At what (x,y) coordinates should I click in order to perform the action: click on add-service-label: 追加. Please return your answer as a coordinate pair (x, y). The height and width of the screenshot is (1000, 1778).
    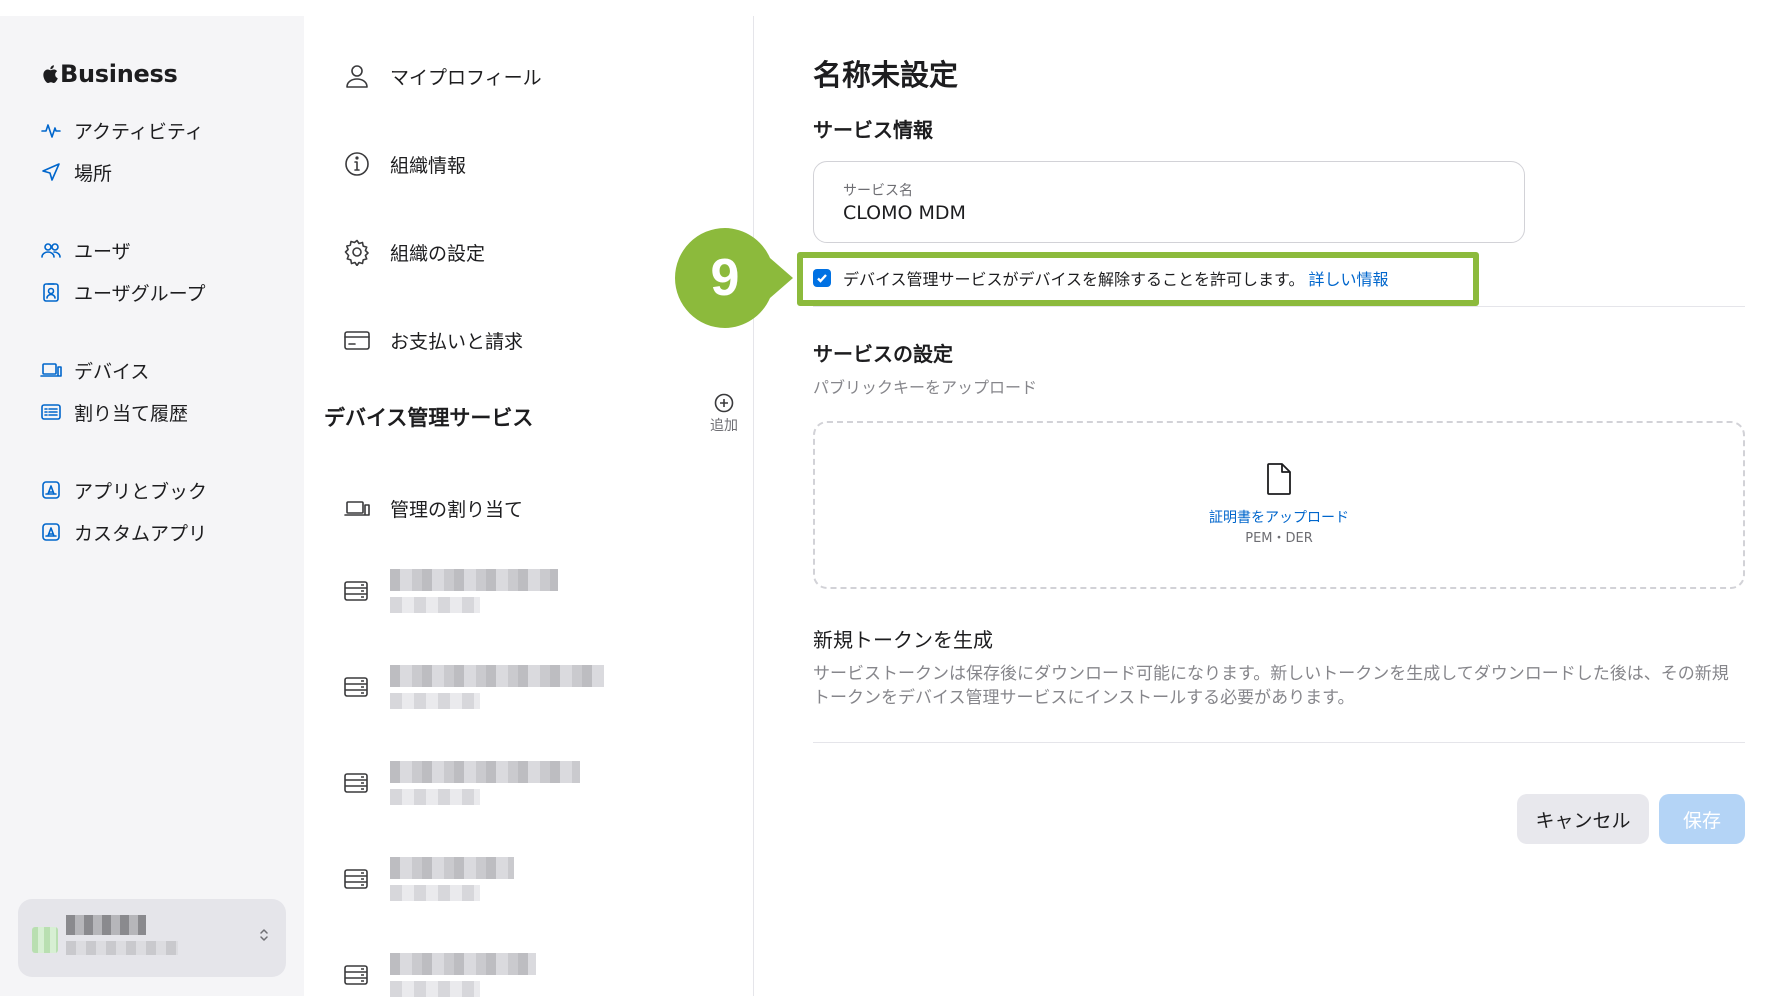
    Looking at the image, I should click on (724, 426).